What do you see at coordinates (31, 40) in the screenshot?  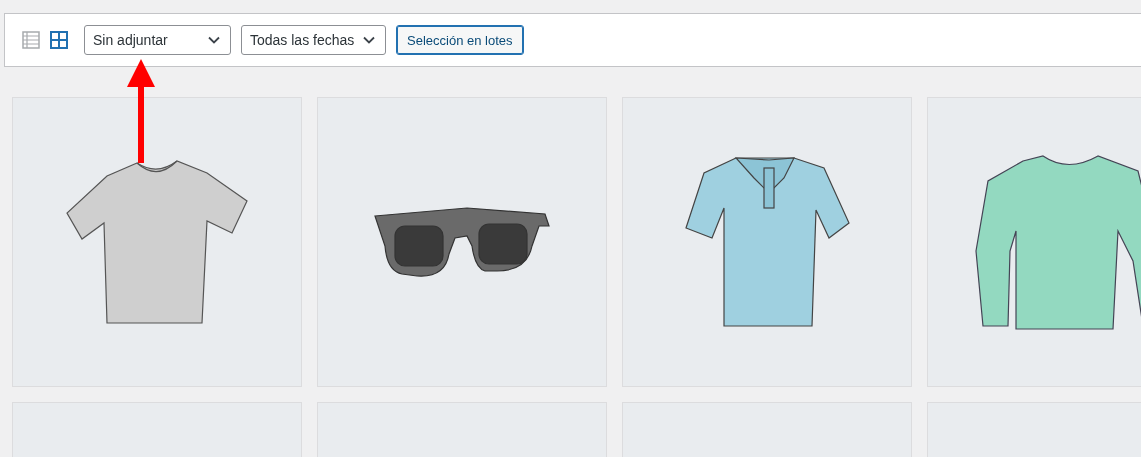 I see `list-view-icon` at bounding box center [31, 40].